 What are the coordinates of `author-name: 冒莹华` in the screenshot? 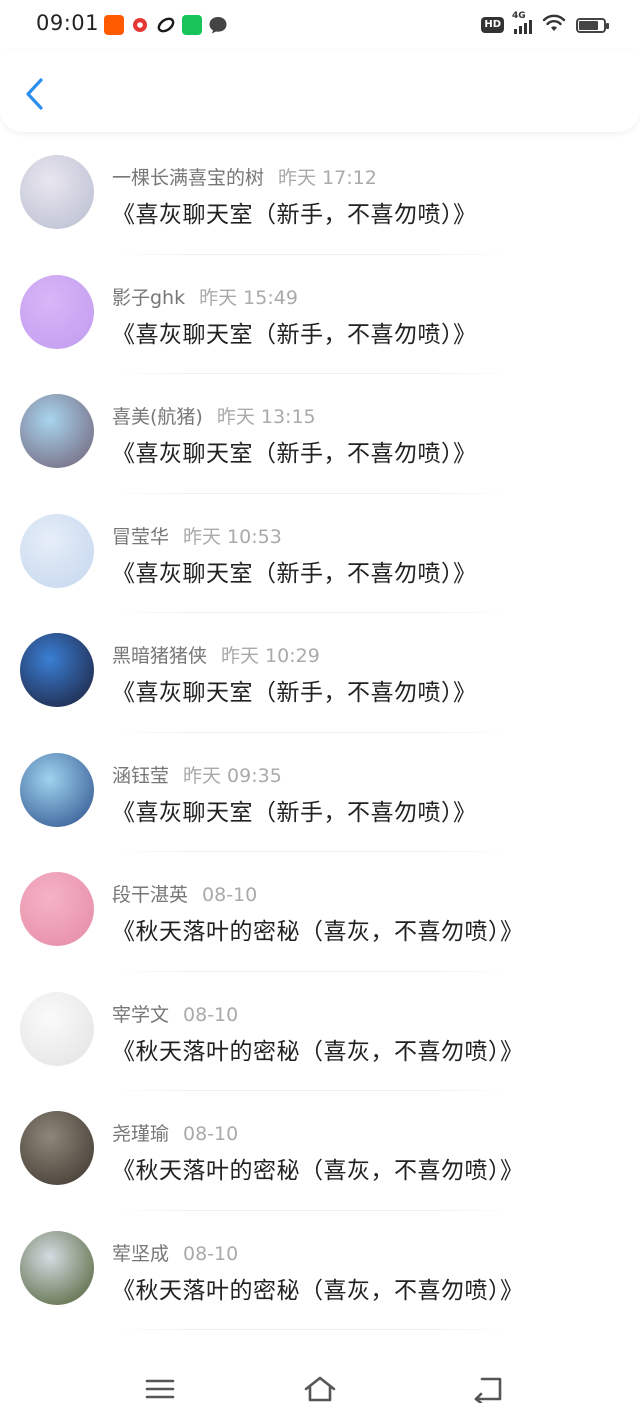 It's located at (140, 537).